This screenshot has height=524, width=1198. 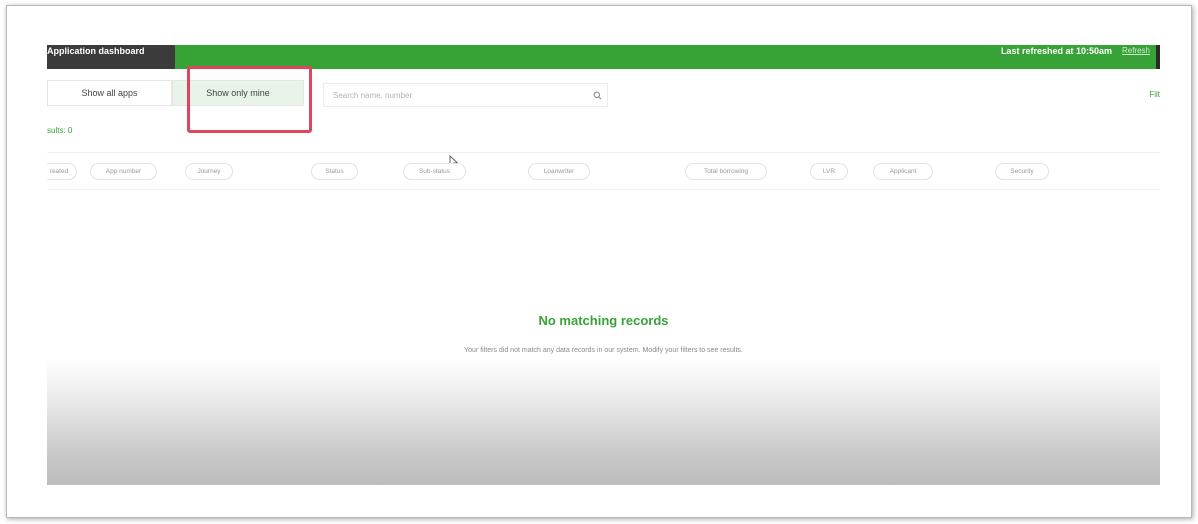 I want to click on column-sub-status: Sub-status, so click(x=434, y=171).